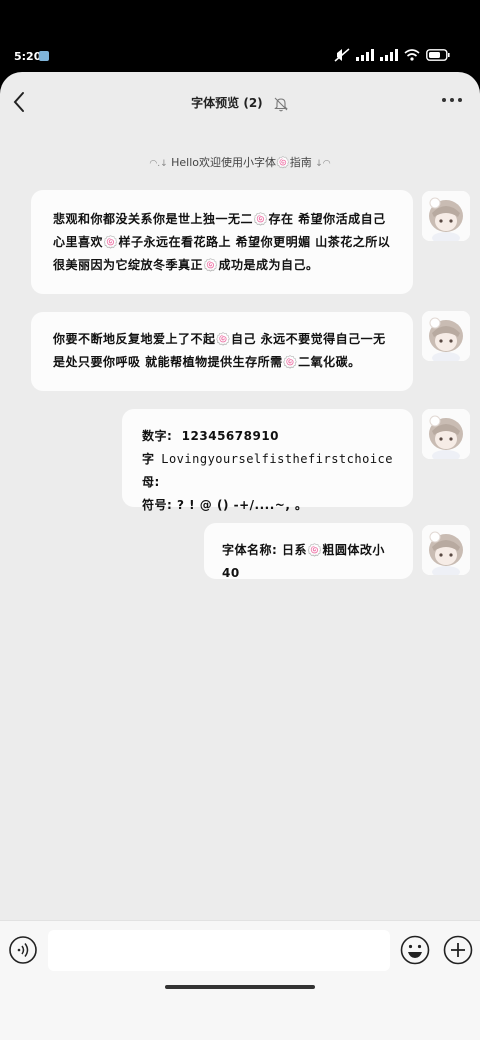 Image resolution: width=480 pixels, height=1040 pixels. What do you see at coordinates (438, 55) in the screenshot?
I see `battery-icon` at bounding box center [438, 55].